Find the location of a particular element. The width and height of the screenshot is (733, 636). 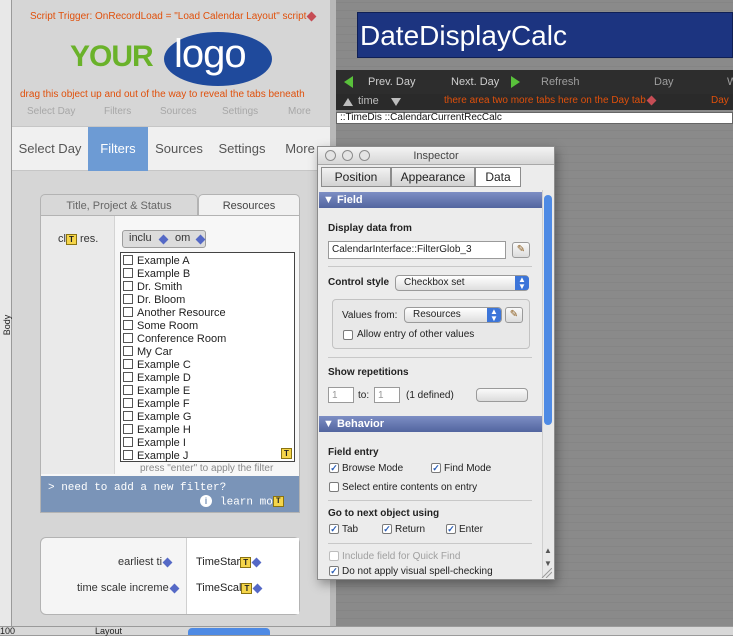

tab-position: Position is located at coordinates (356, 177).